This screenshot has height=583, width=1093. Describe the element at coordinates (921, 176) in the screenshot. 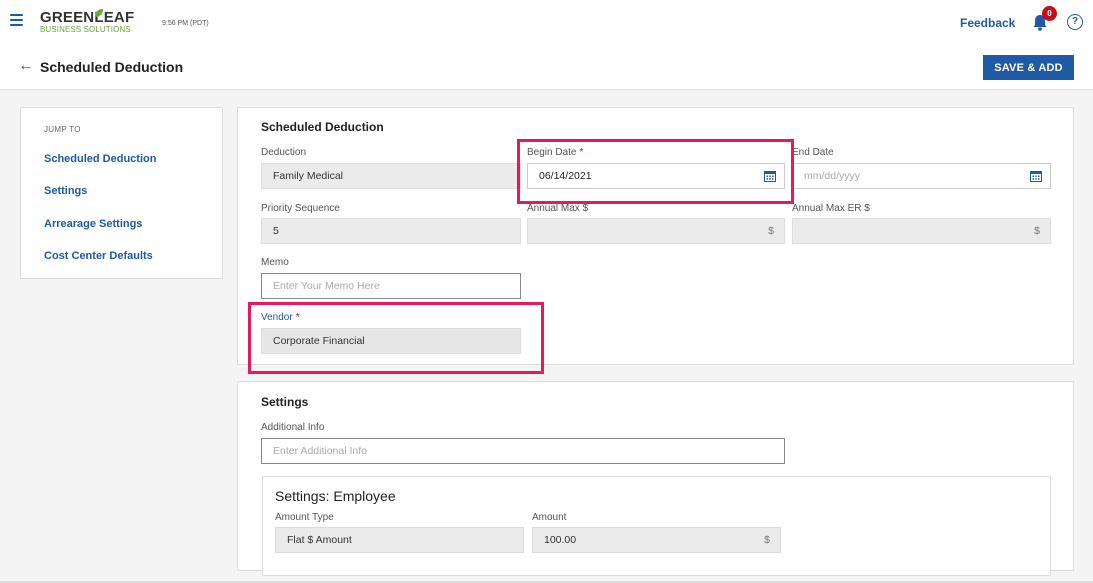

I see `end-date-input: mm/dd/yyyy` at that location.